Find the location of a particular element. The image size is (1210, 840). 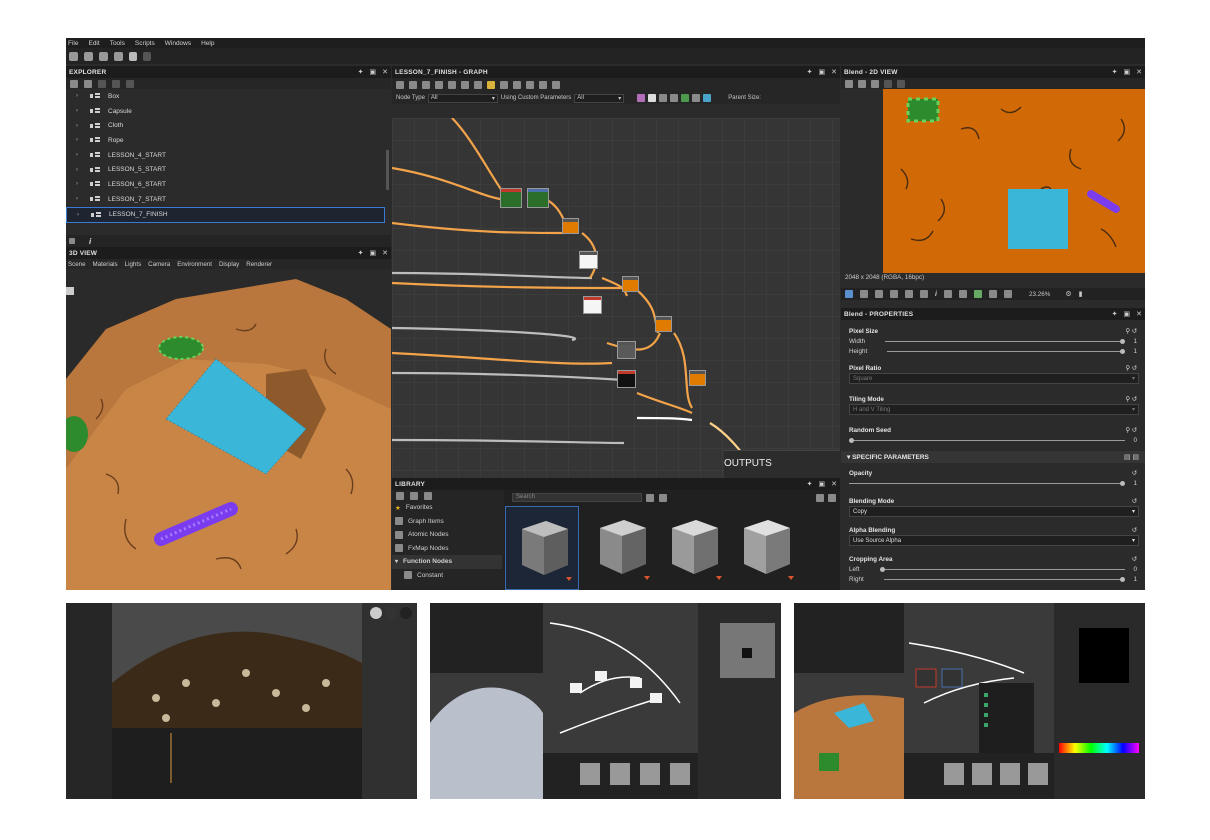

pixel-ratio-select: Square ▾ is located at coordinates (994, 378).